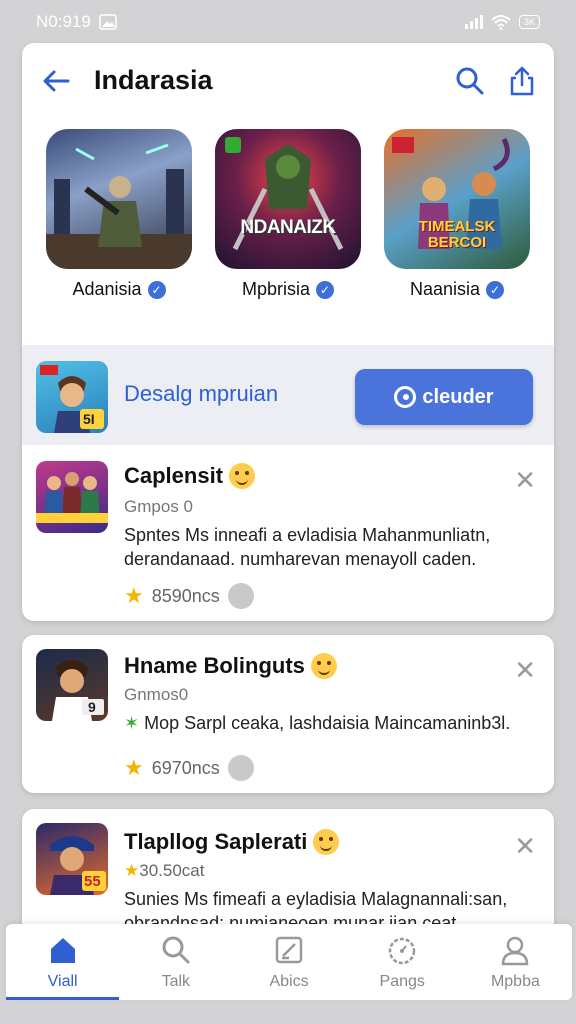 This screenshot has width=576, height=1024. What do you see at coordinates (529, 22) in the screenshot?
I see `battery-icon: 3K` at bounding box center [529, 22].